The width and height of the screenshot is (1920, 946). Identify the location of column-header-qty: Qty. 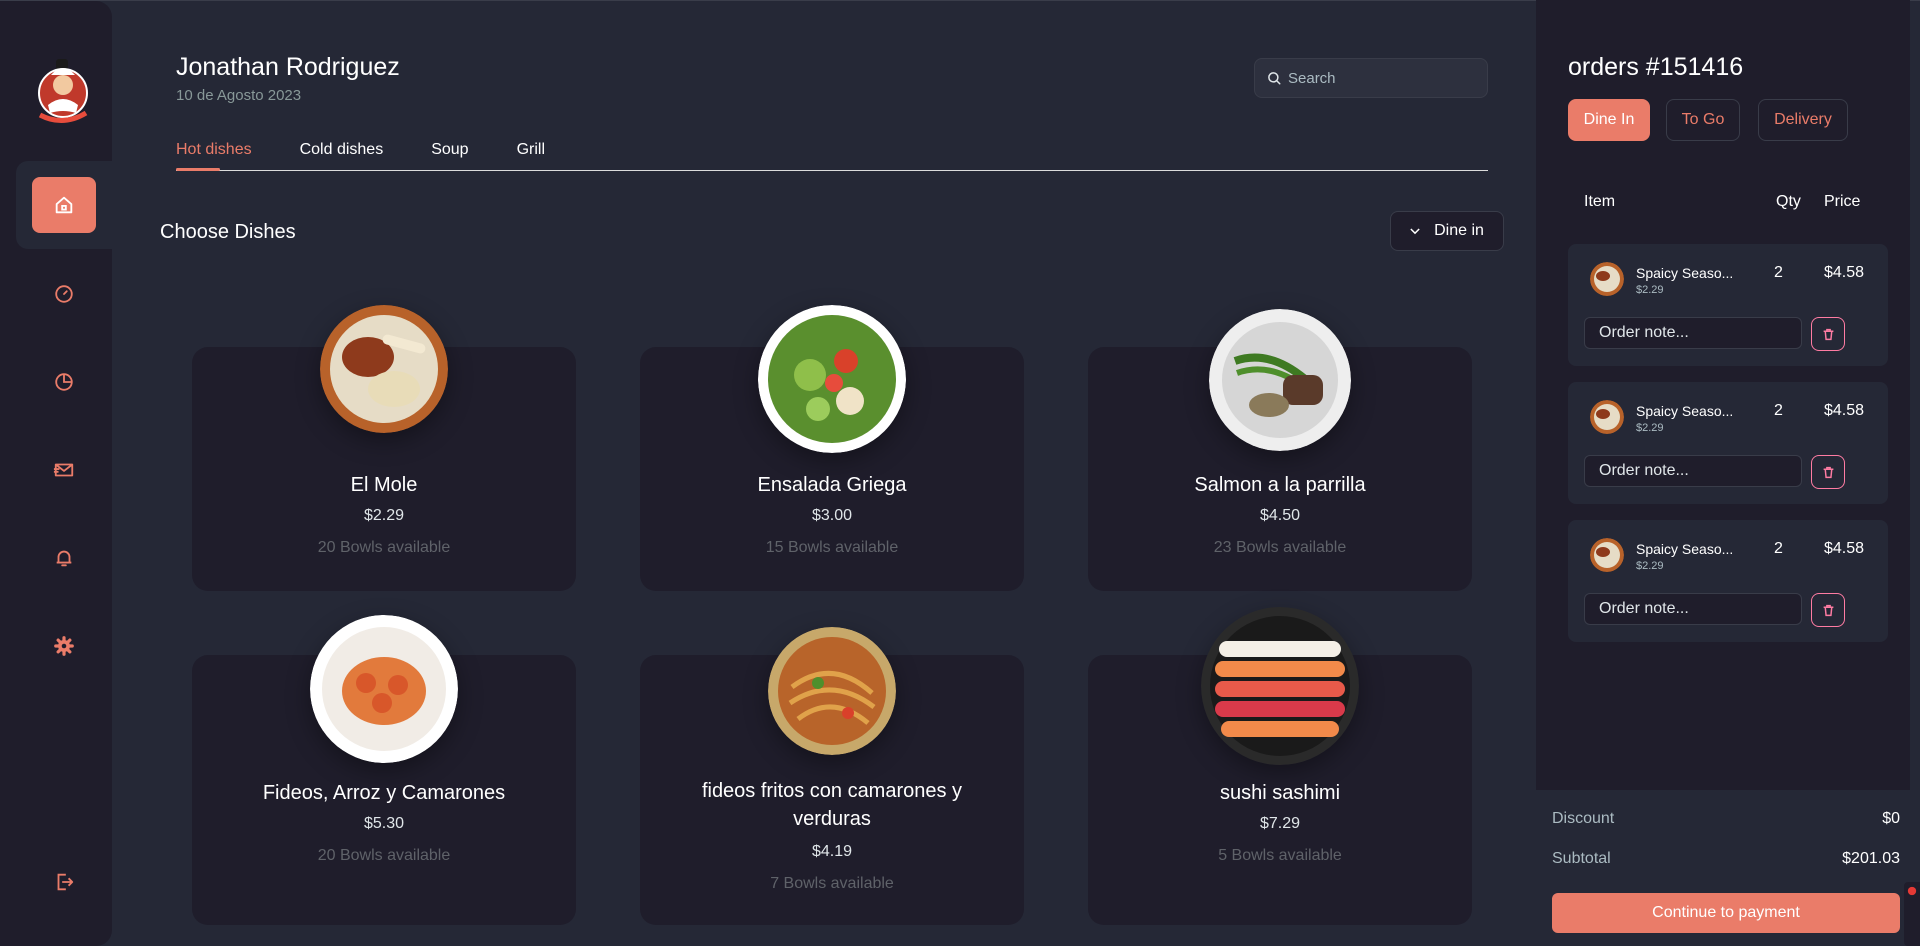
(1788, 201).